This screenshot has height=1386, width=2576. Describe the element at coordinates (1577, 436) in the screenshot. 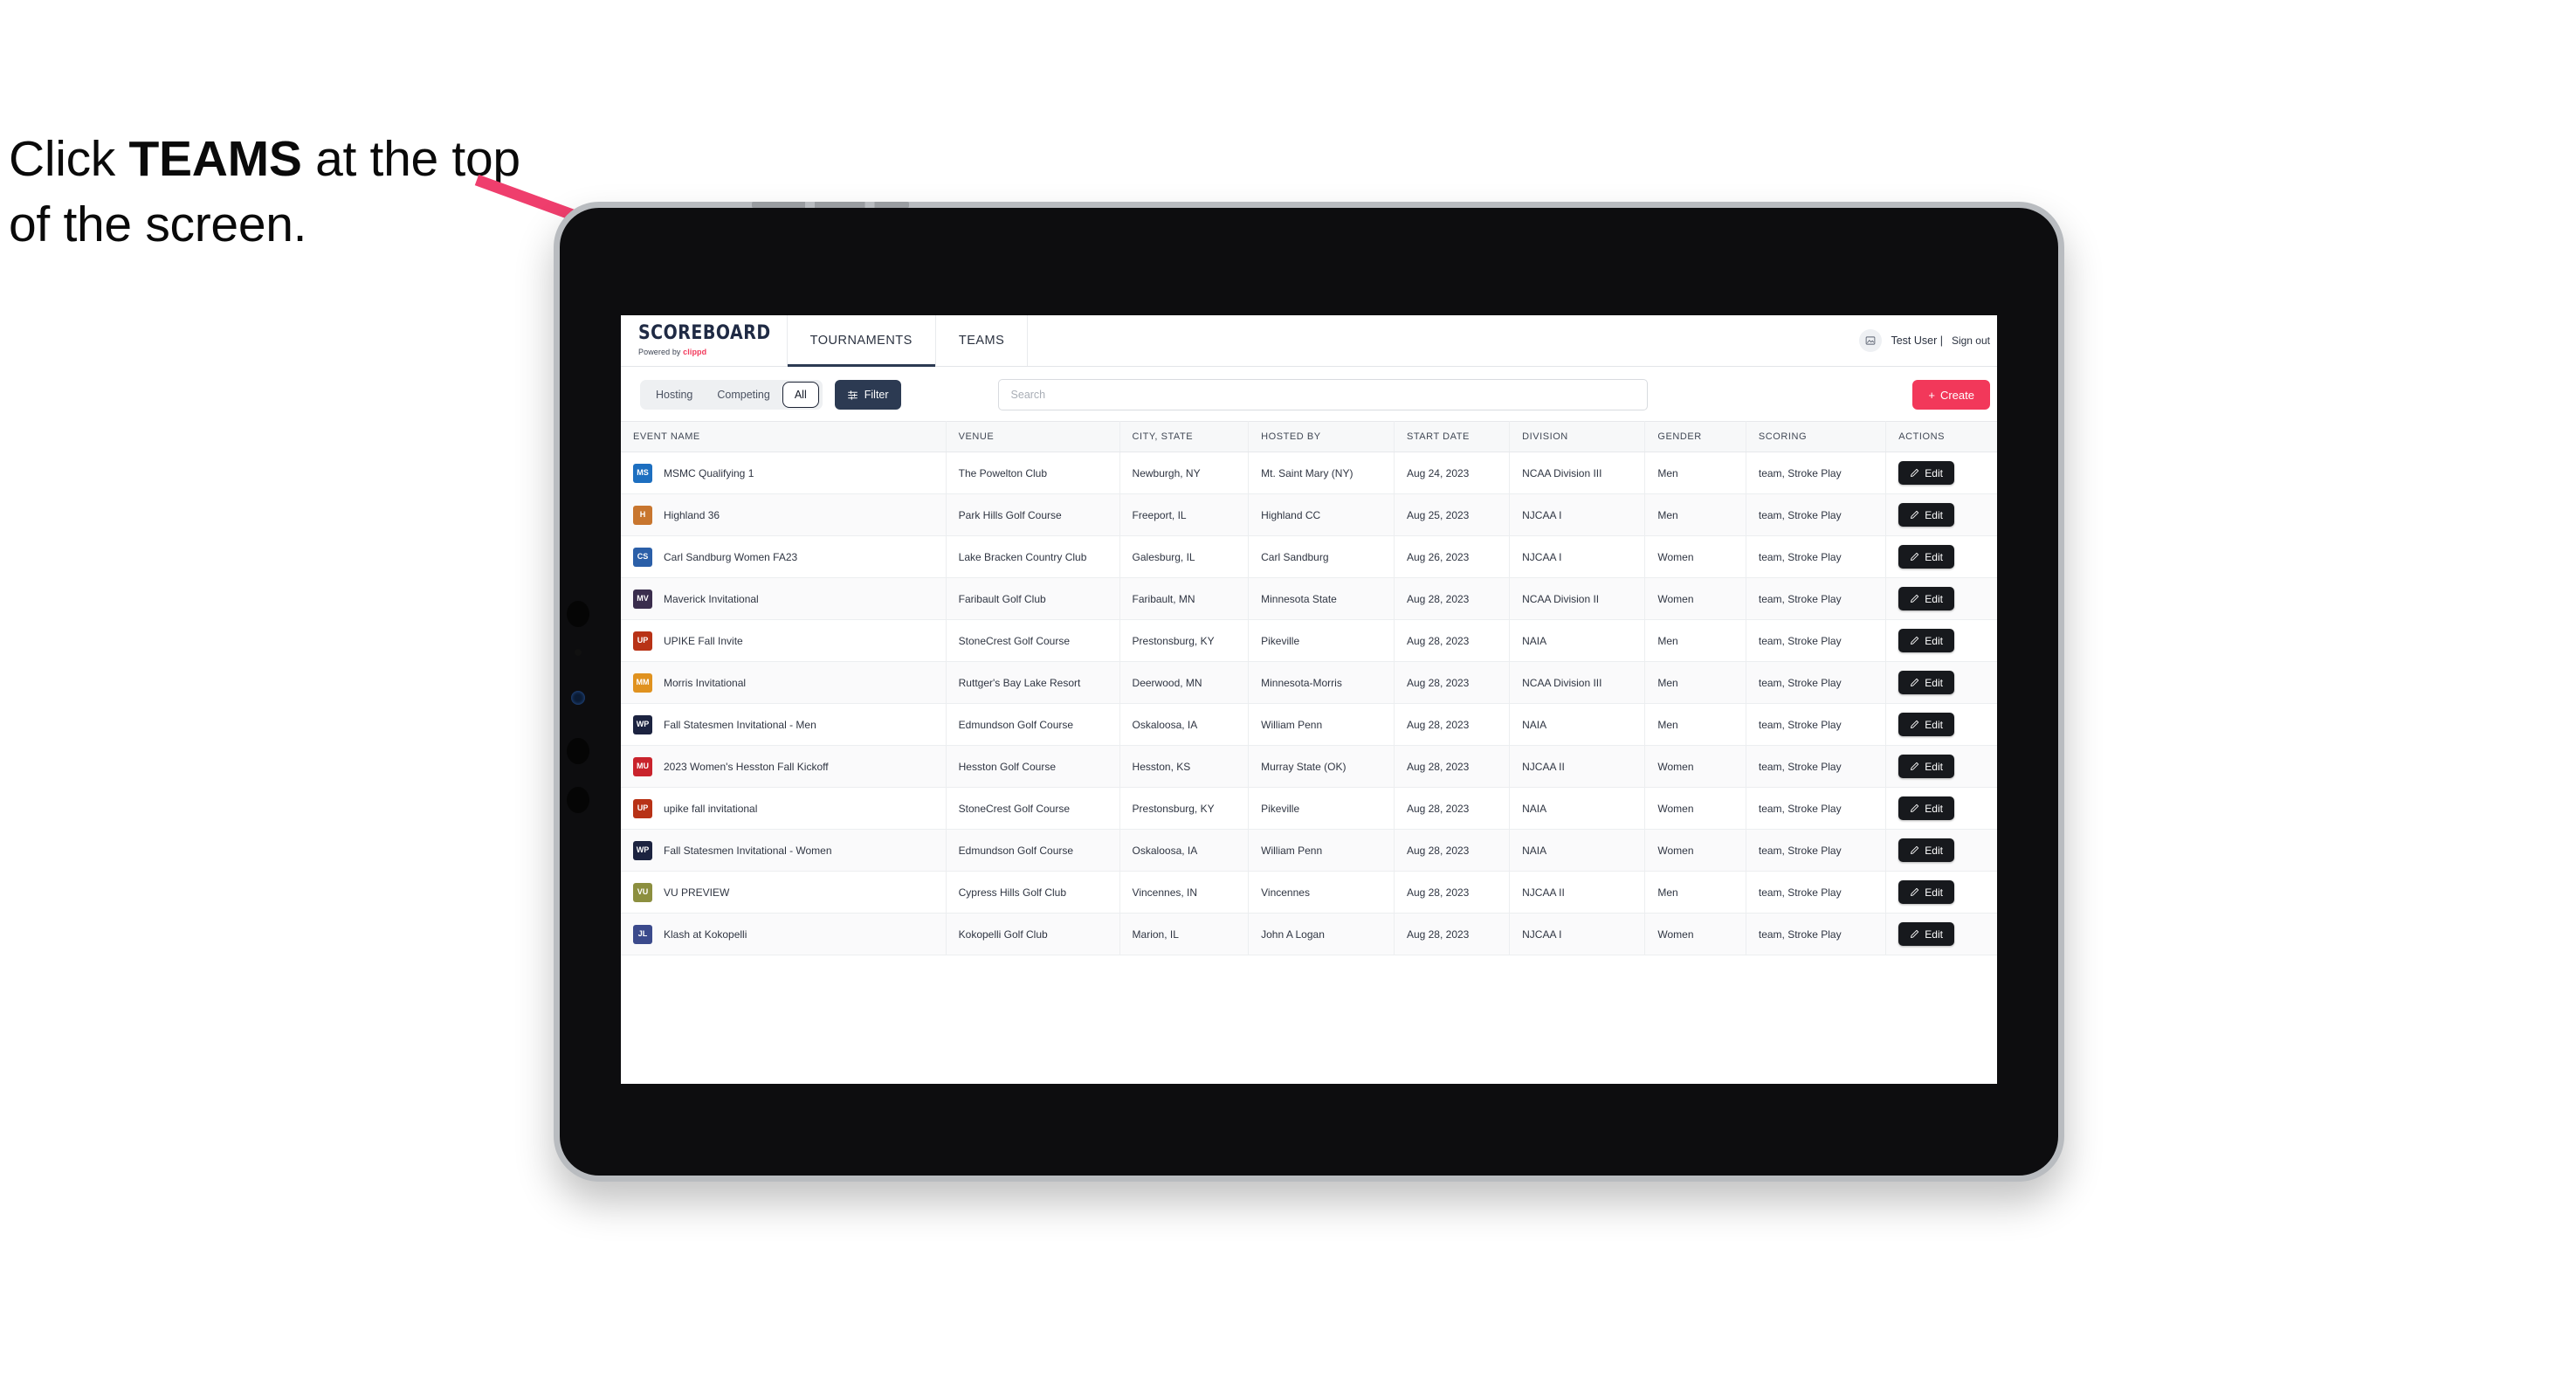

I see `column-header-division: DIVISION` at that location.